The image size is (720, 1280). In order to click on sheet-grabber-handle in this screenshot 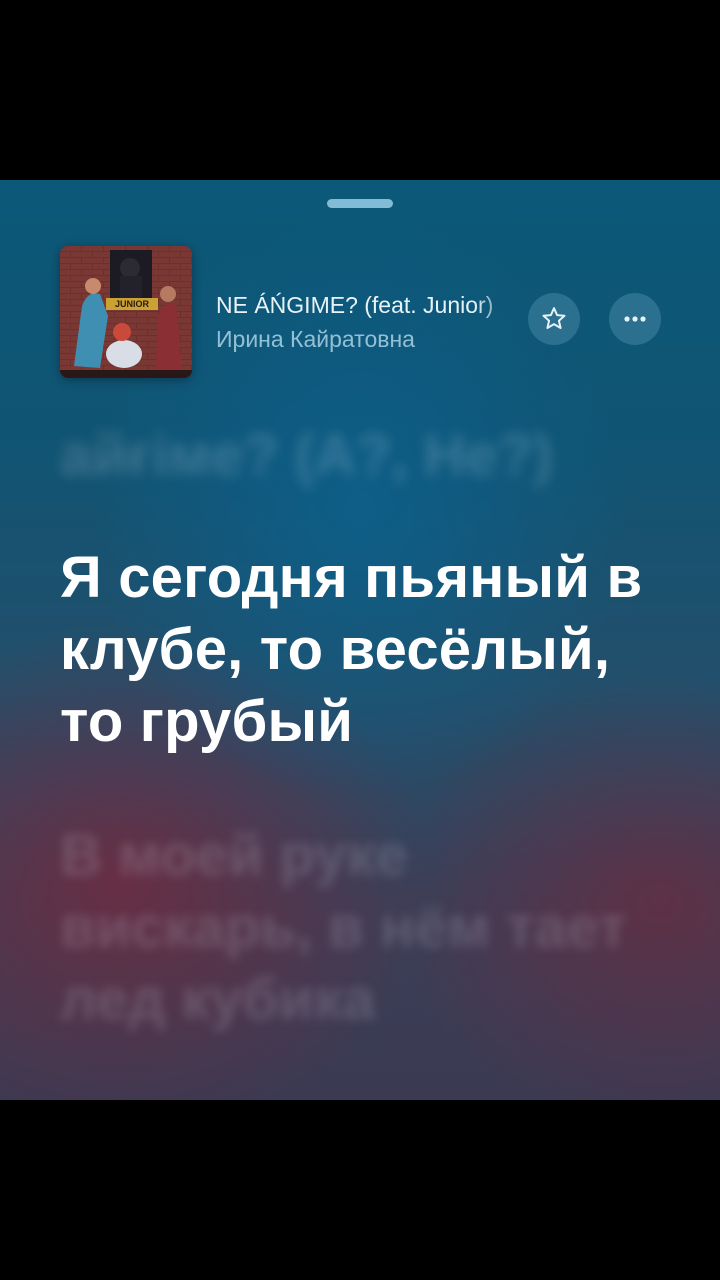, I will do `click(360, 203)`.